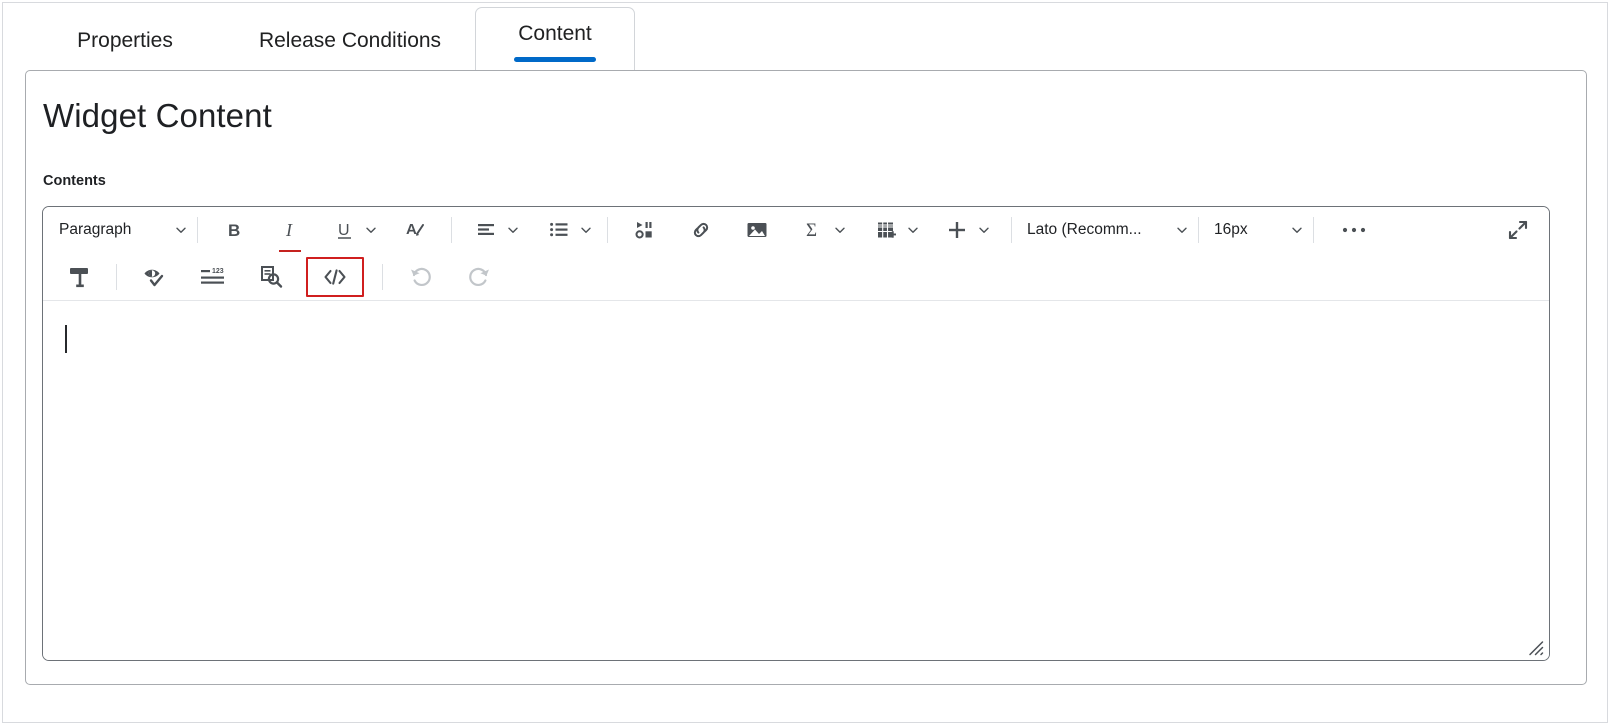 Image resolution: width=1610 pixels, height=725 pixels. I want to click on bold-button: B, so click(234, 230).